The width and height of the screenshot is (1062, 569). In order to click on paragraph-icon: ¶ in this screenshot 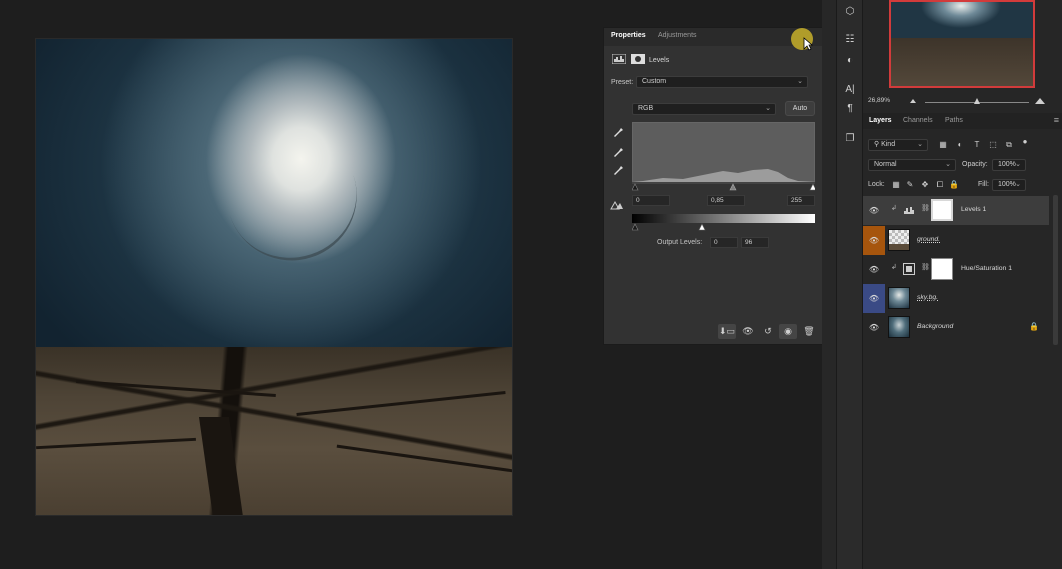, I will do `click(850, 109)`.